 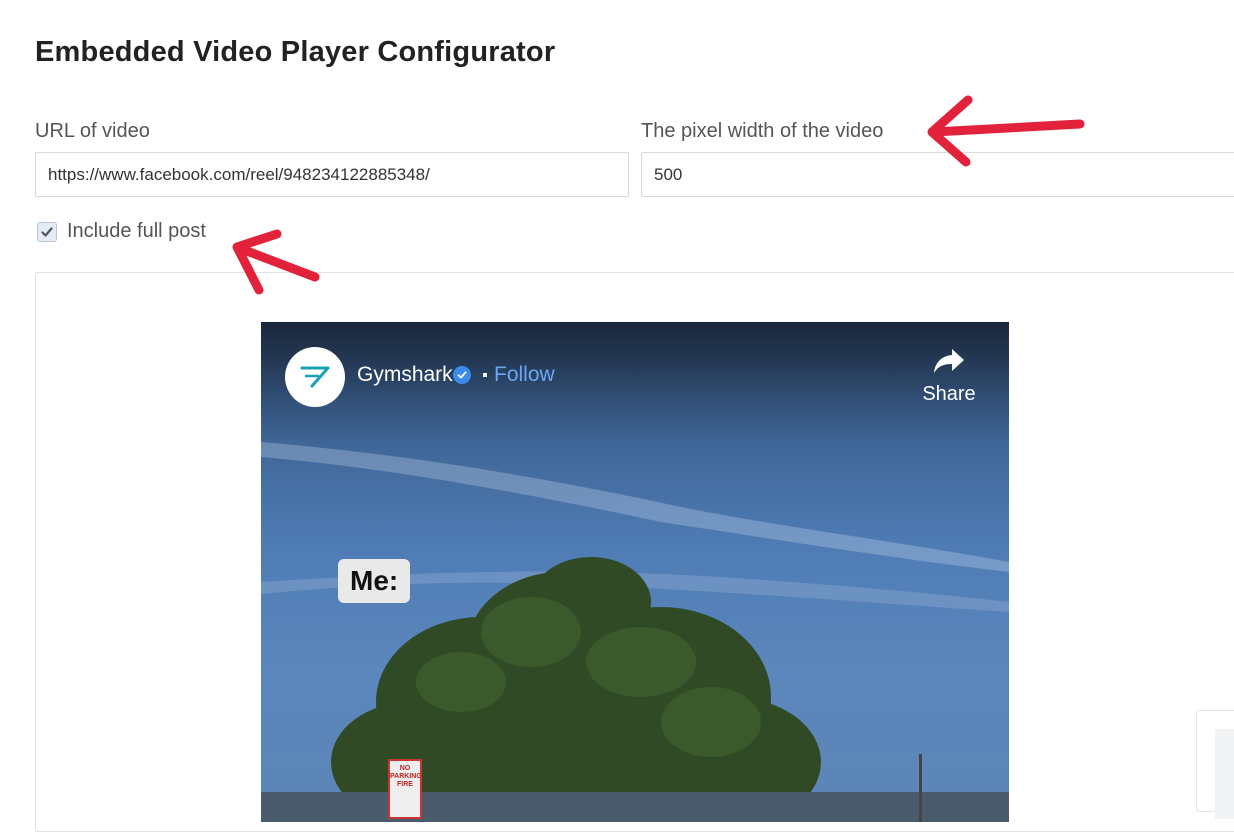 I want to click on channel-avatar, so click(x=315, y=377).